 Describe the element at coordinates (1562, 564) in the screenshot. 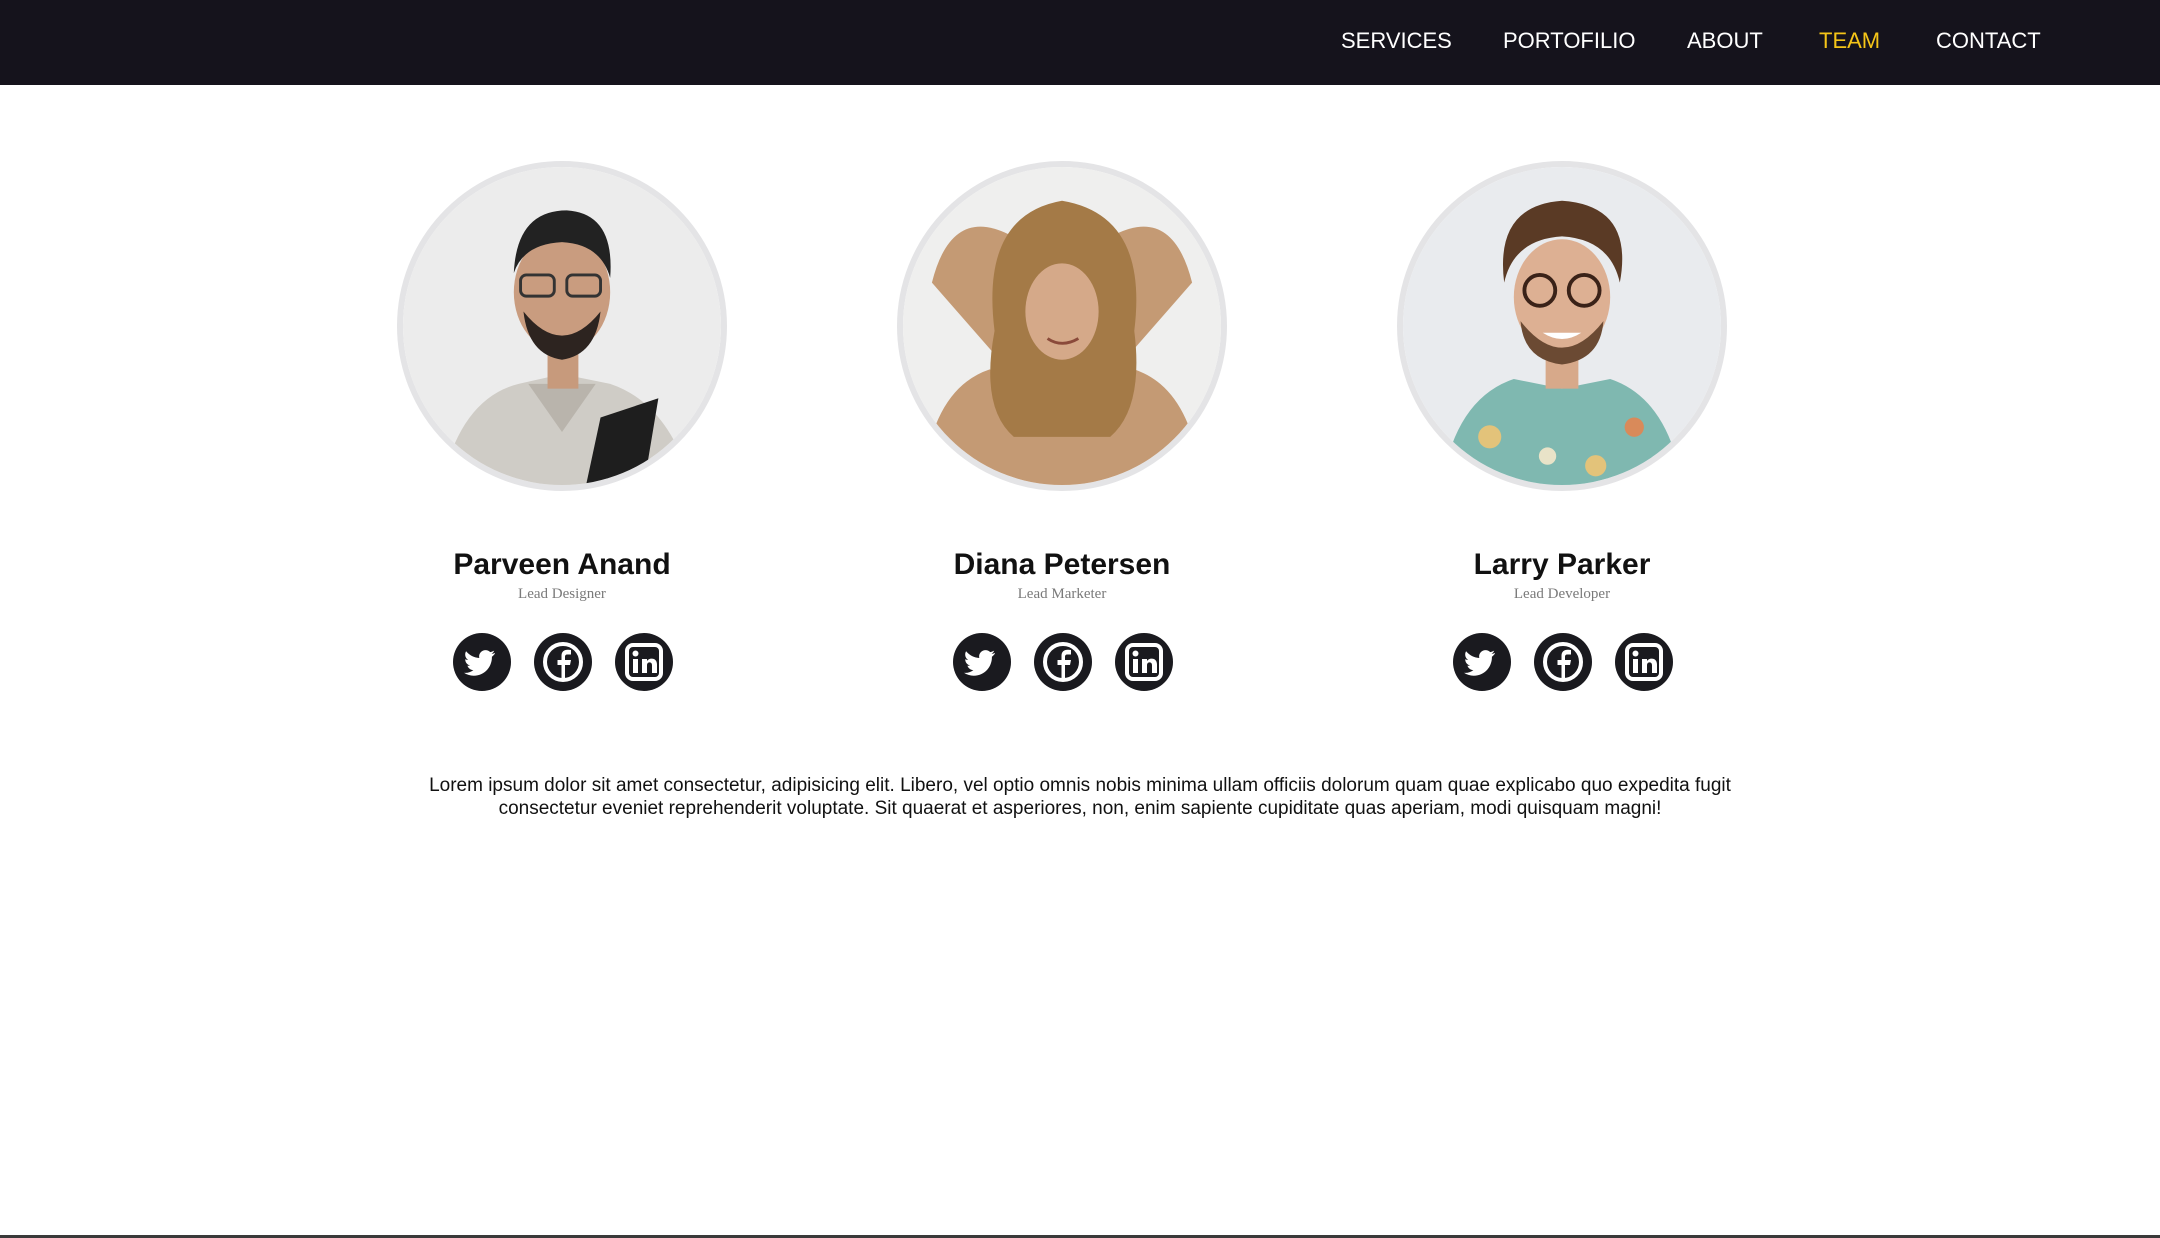

I see `member-name: Larry Parker` at that location.